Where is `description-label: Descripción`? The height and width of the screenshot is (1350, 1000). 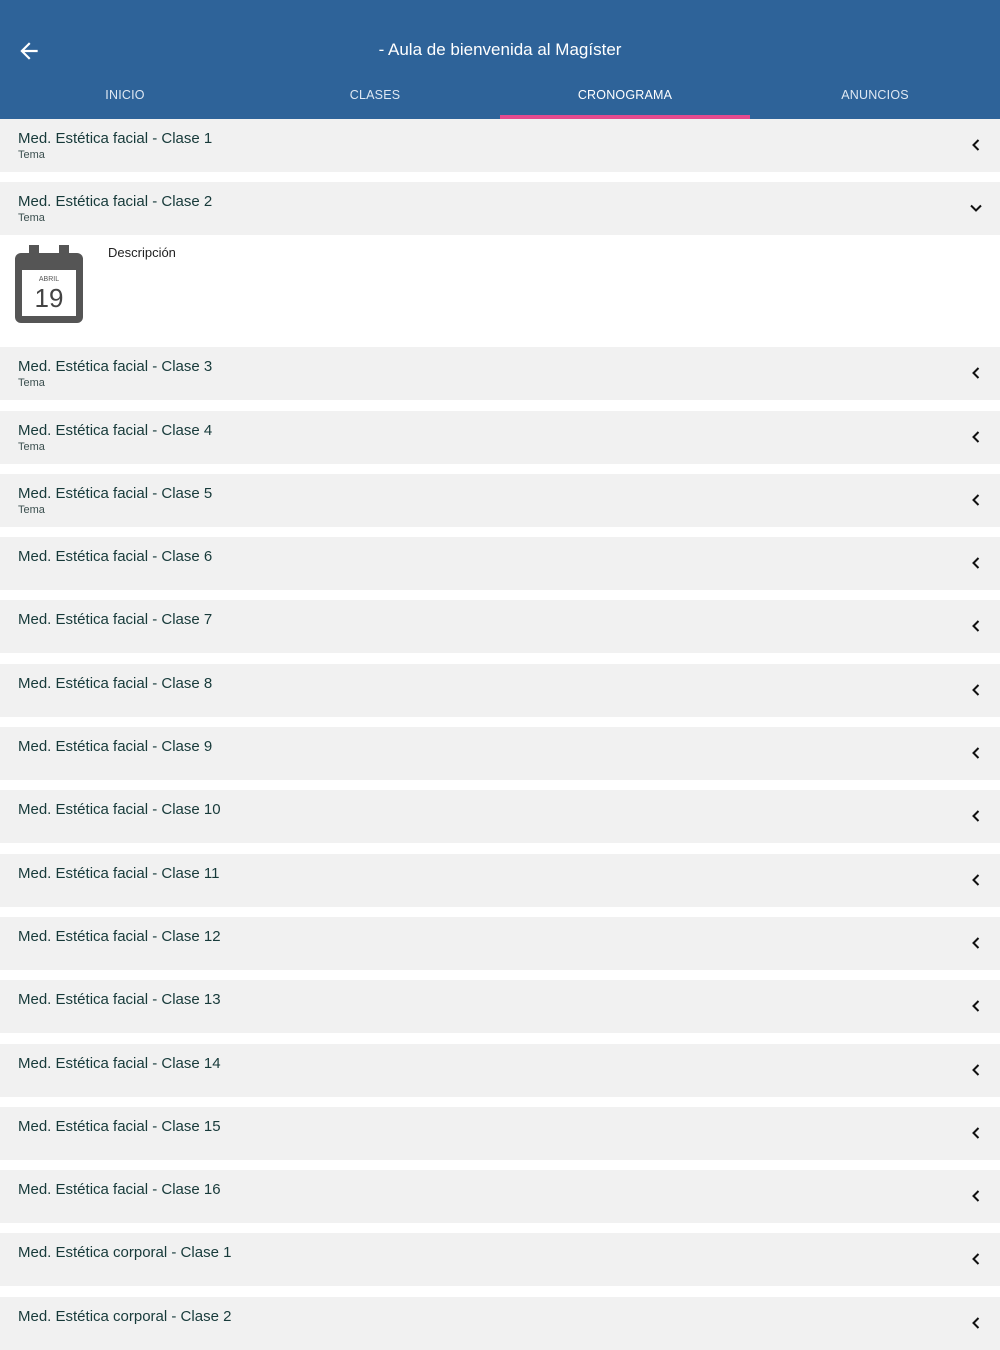 description-label: Descripción is located at coordinates (142, 253).